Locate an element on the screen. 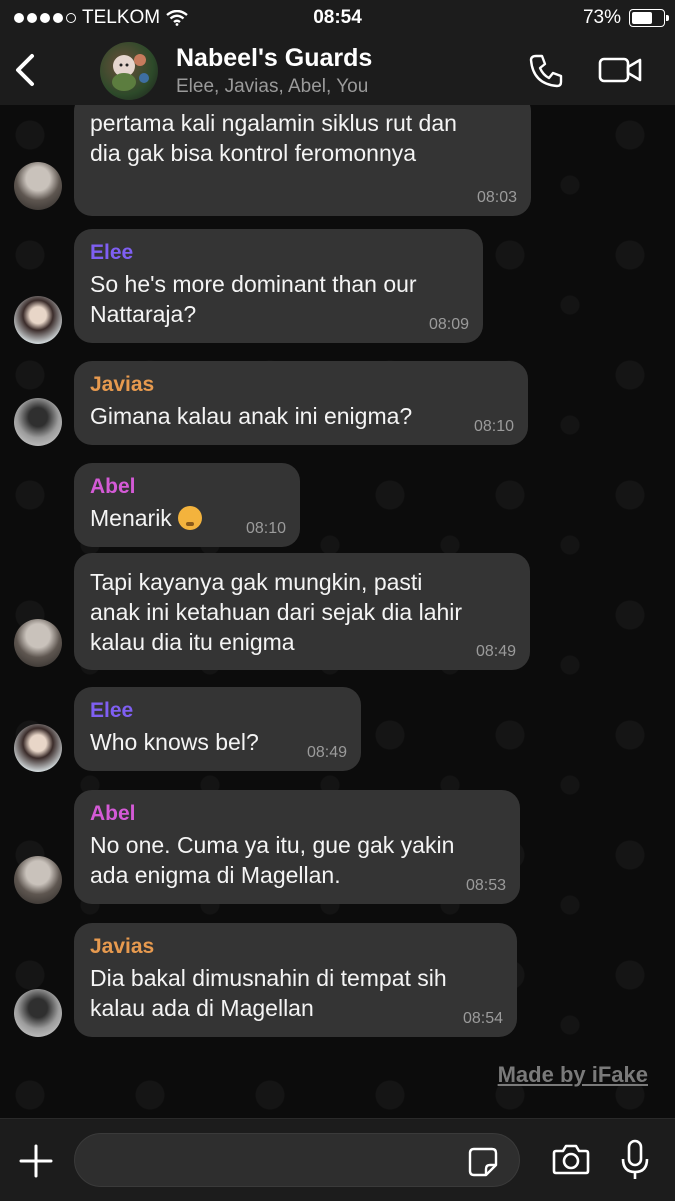 The image size is (675, 1201). input-bar is located at coordinates (337, 1159).